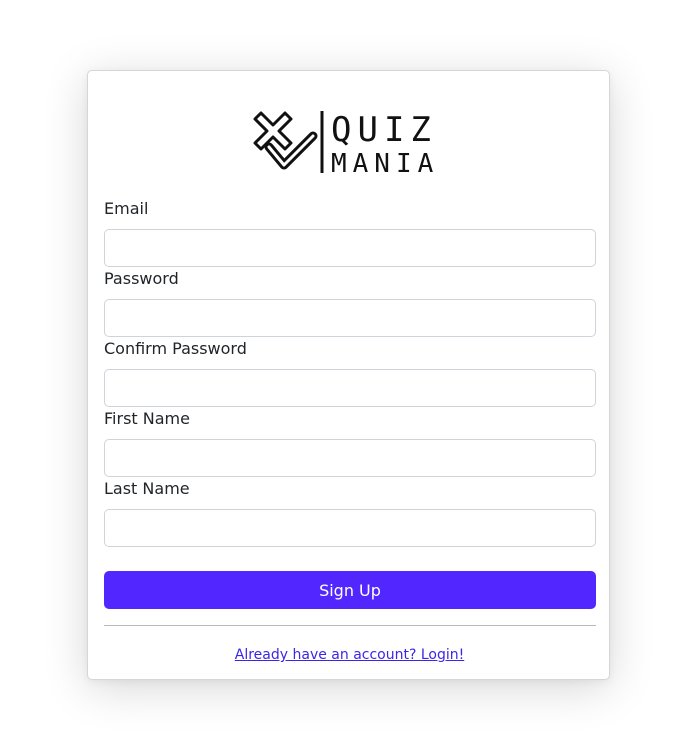 The image size is (700, 746). I want to click on quiz-mania-logo: QUIZ MANIA, so click(353, 142).